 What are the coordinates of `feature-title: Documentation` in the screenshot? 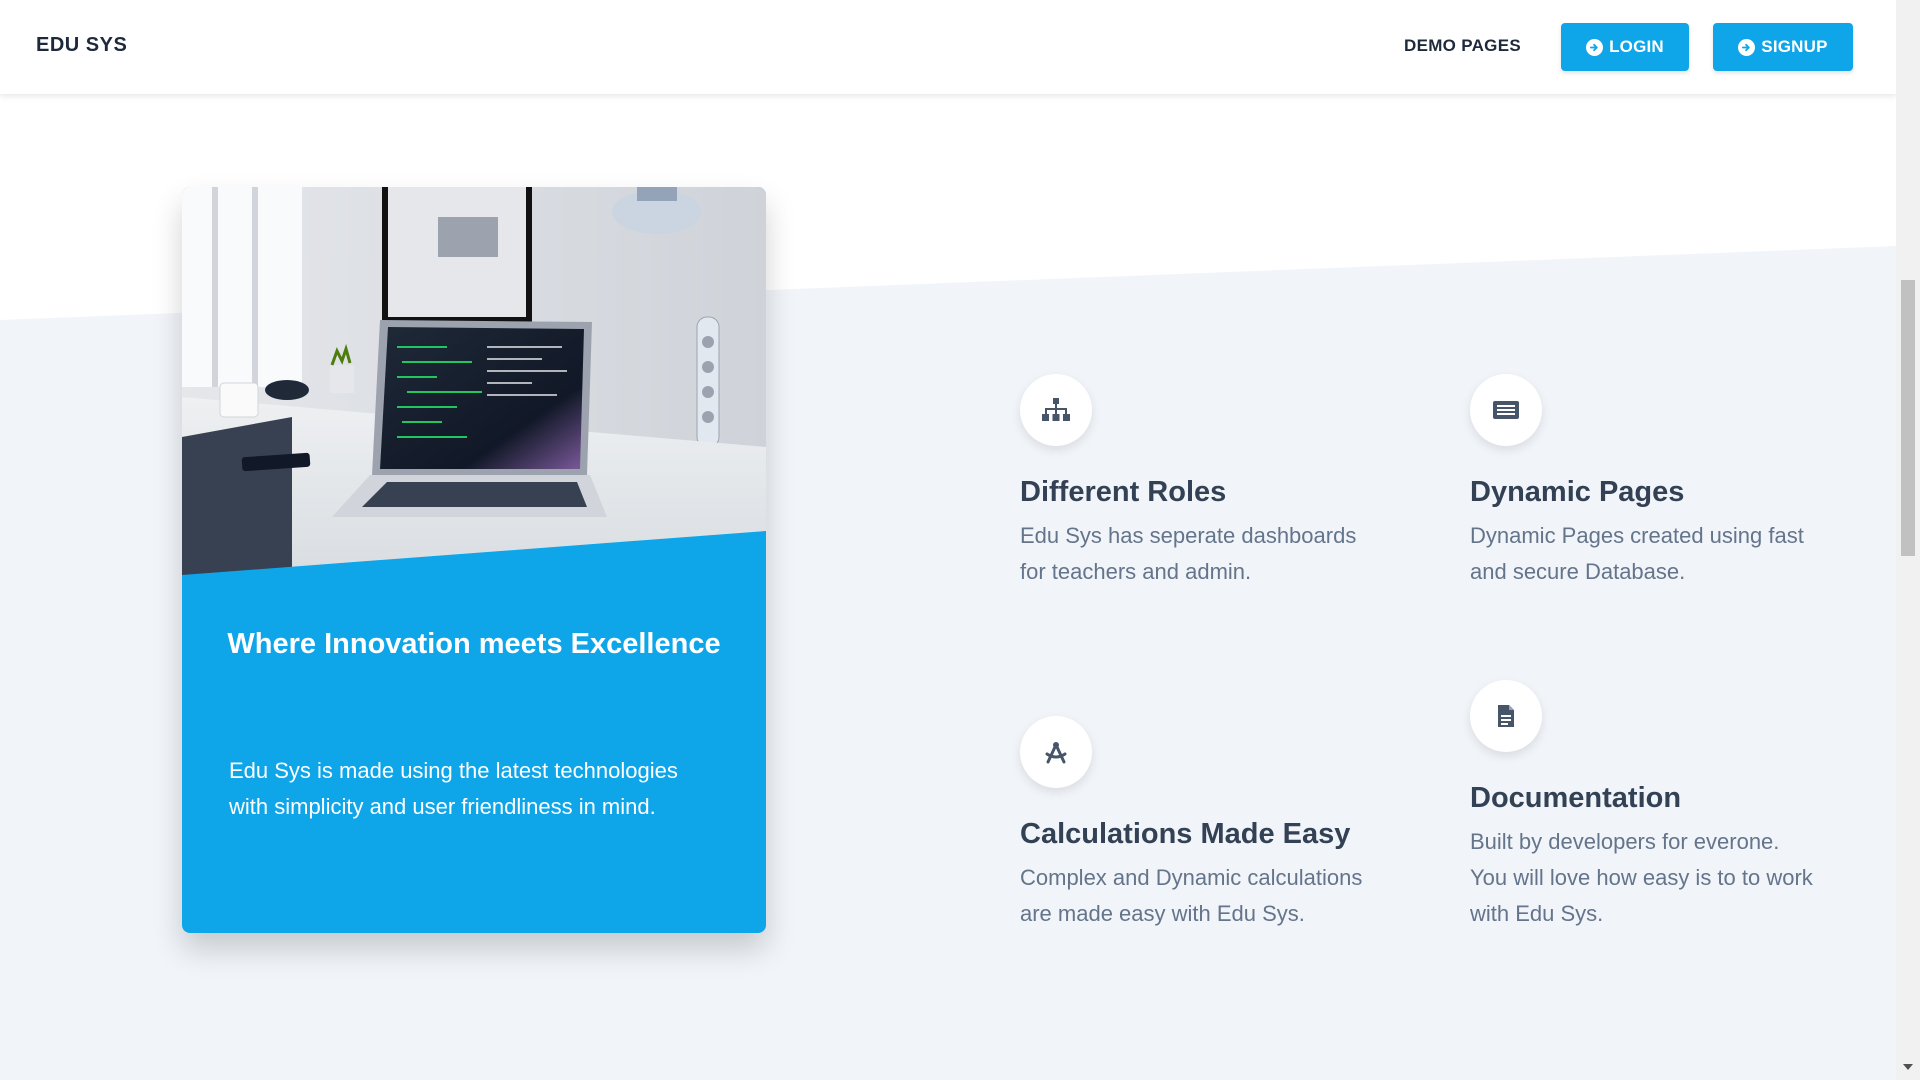 It's located at (1576, 798).